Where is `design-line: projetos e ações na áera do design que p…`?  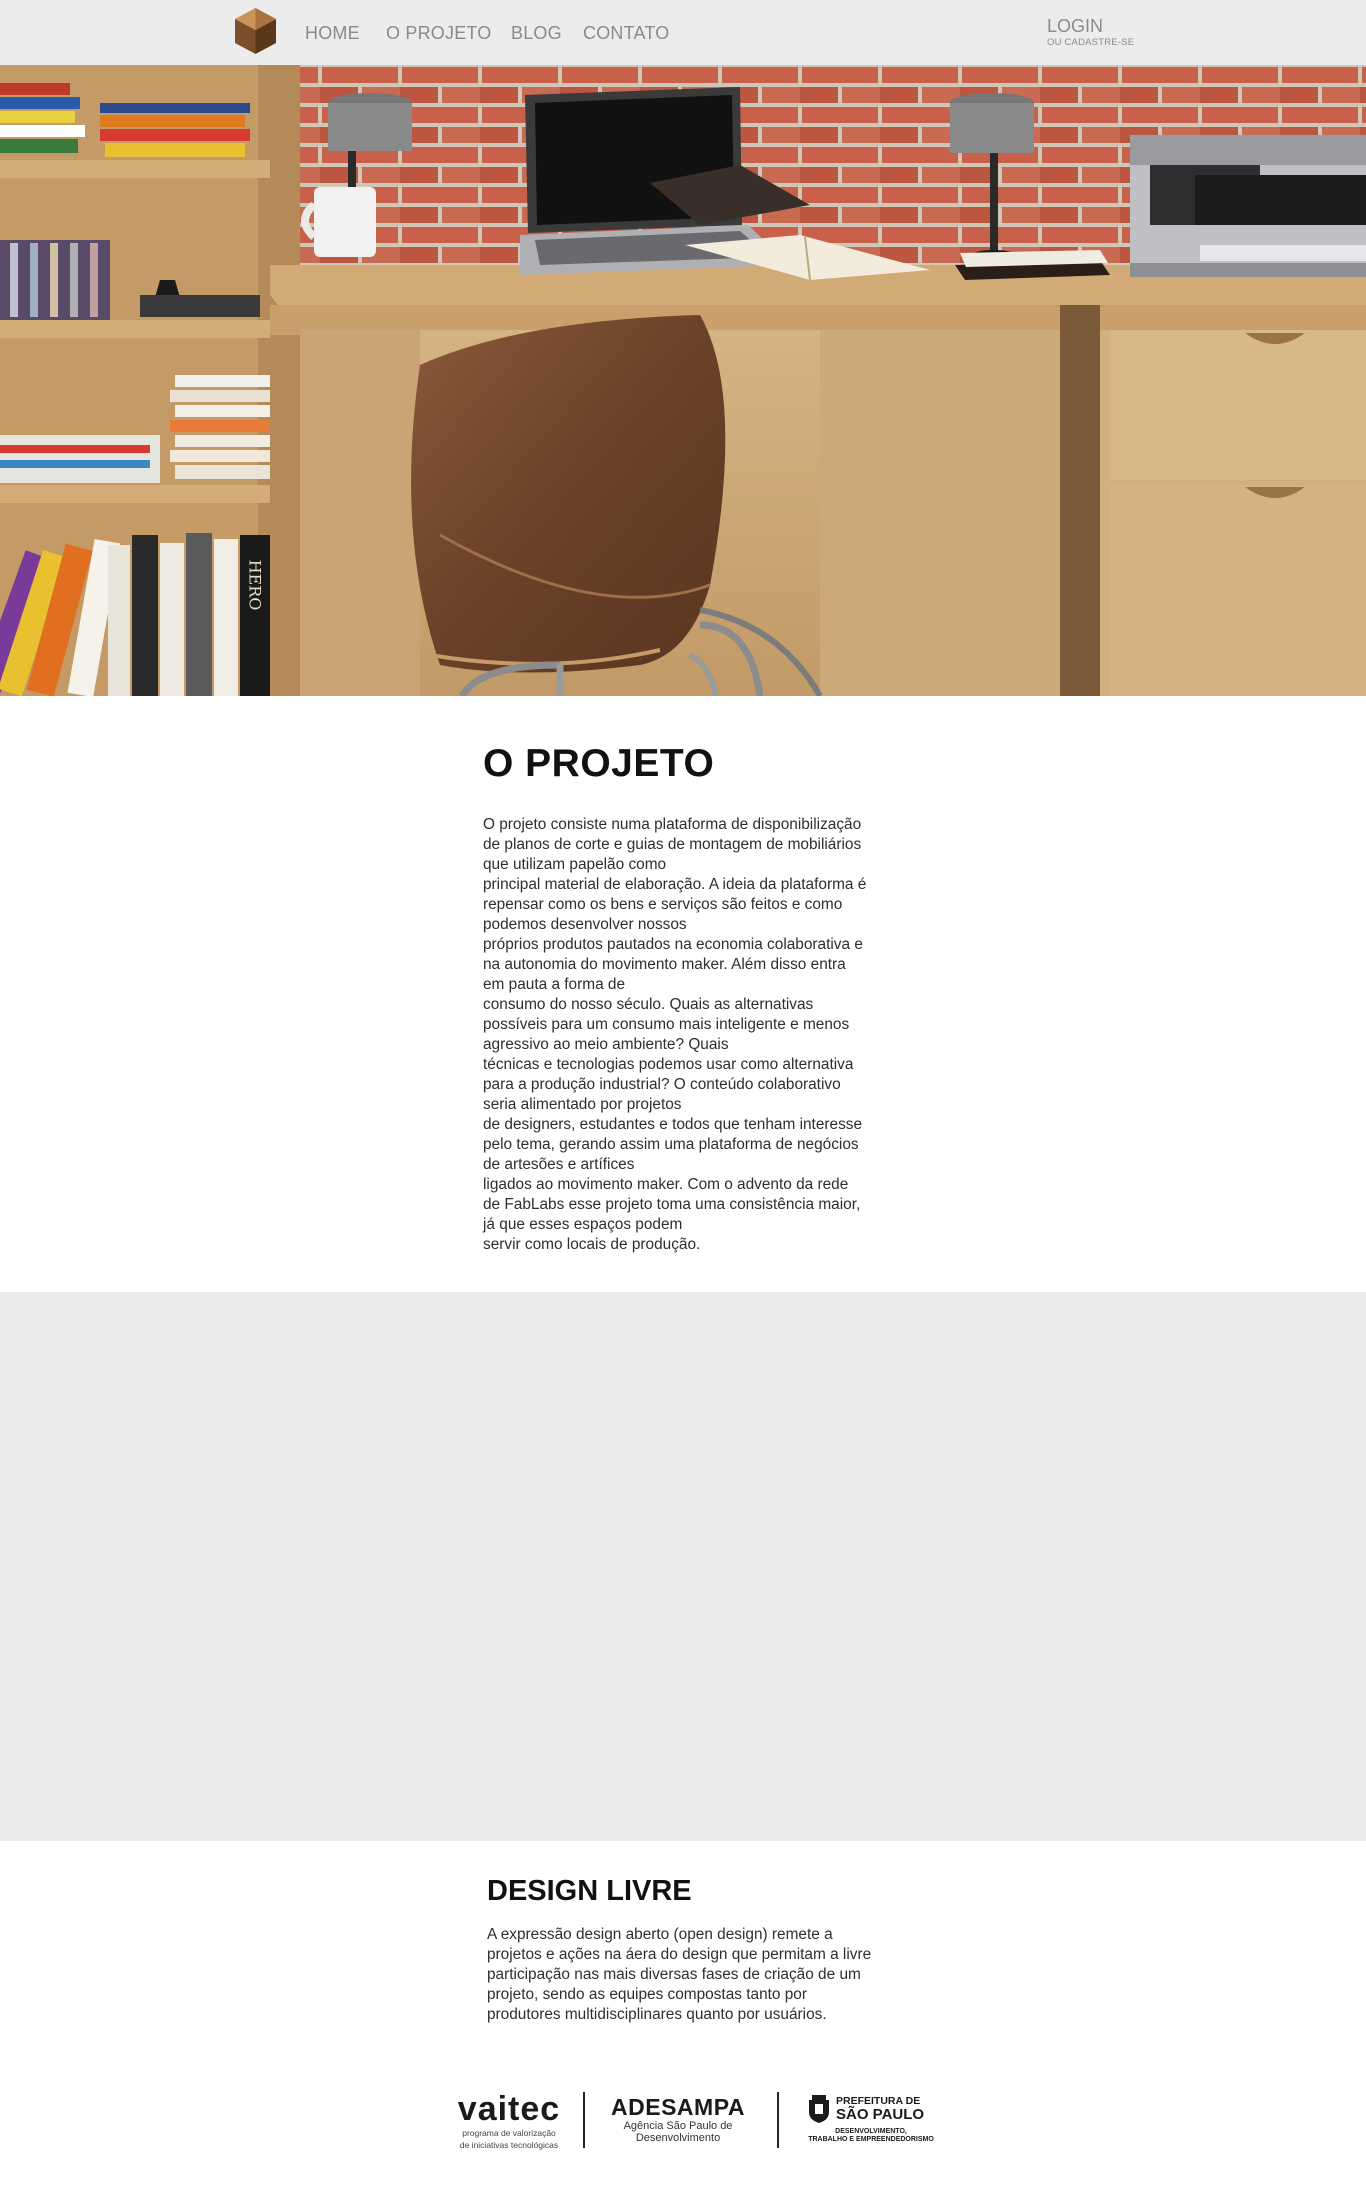 design-line: projetos e ações na áera do design que p… is located at coordinates (679, 1954).